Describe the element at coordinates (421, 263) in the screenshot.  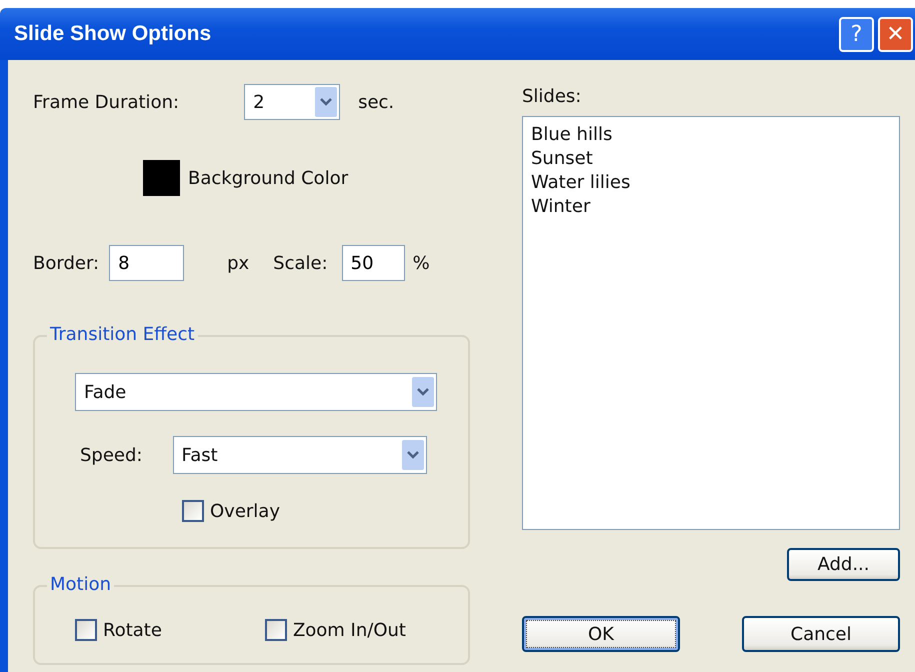
I see `percent-unit: %` at that location.